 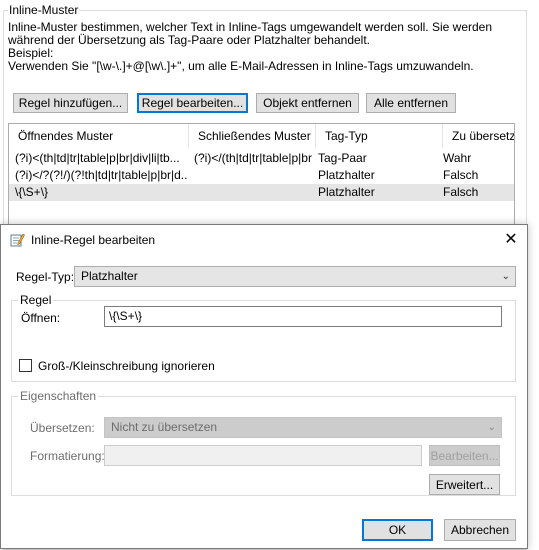 I want to click on ignore-case-checkbox, so click(x=25, y=365).